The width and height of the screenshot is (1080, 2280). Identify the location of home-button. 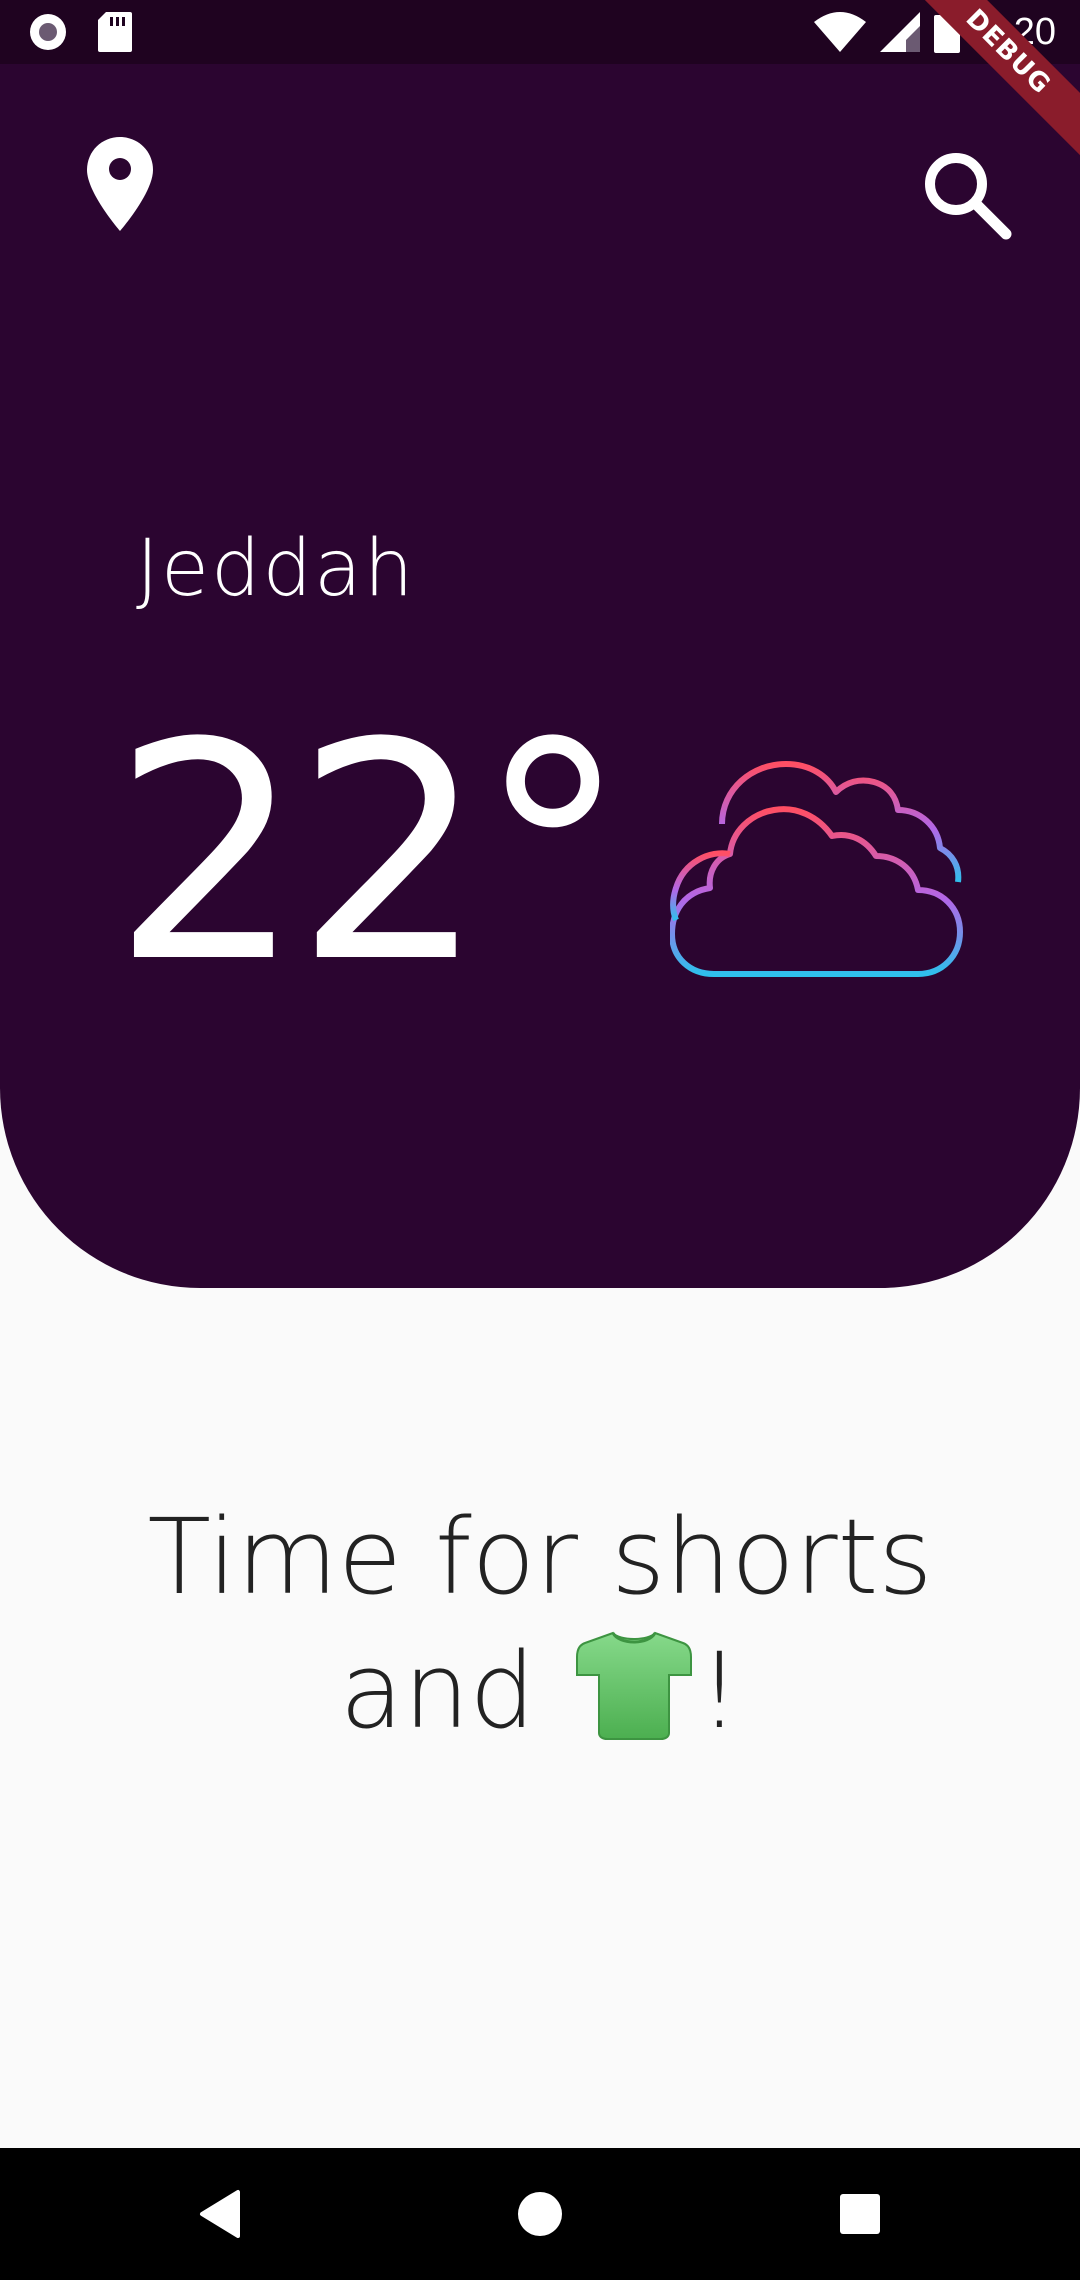
(540, 2214).